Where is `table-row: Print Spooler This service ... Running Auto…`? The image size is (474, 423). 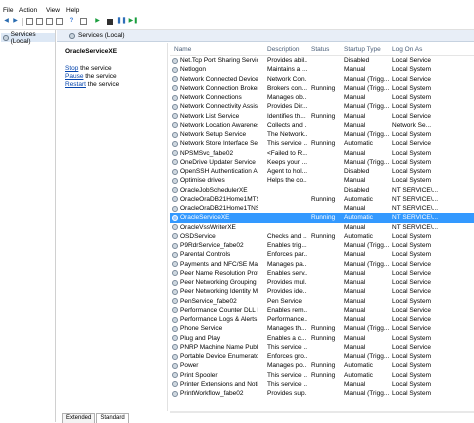 table-row: Print Spooler This service ... Running Auto… is located at coordinates (322, 375).